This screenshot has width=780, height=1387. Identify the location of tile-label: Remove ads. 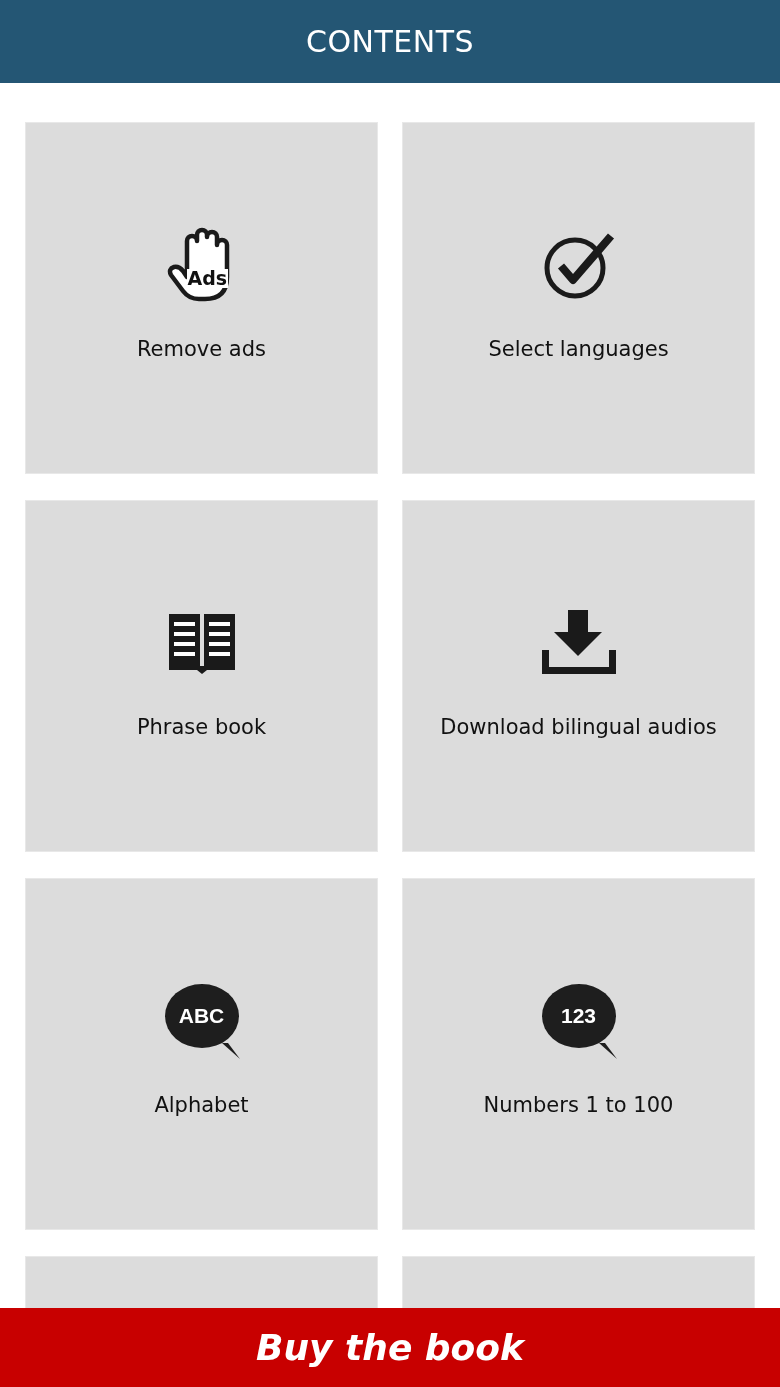
(201, 349).